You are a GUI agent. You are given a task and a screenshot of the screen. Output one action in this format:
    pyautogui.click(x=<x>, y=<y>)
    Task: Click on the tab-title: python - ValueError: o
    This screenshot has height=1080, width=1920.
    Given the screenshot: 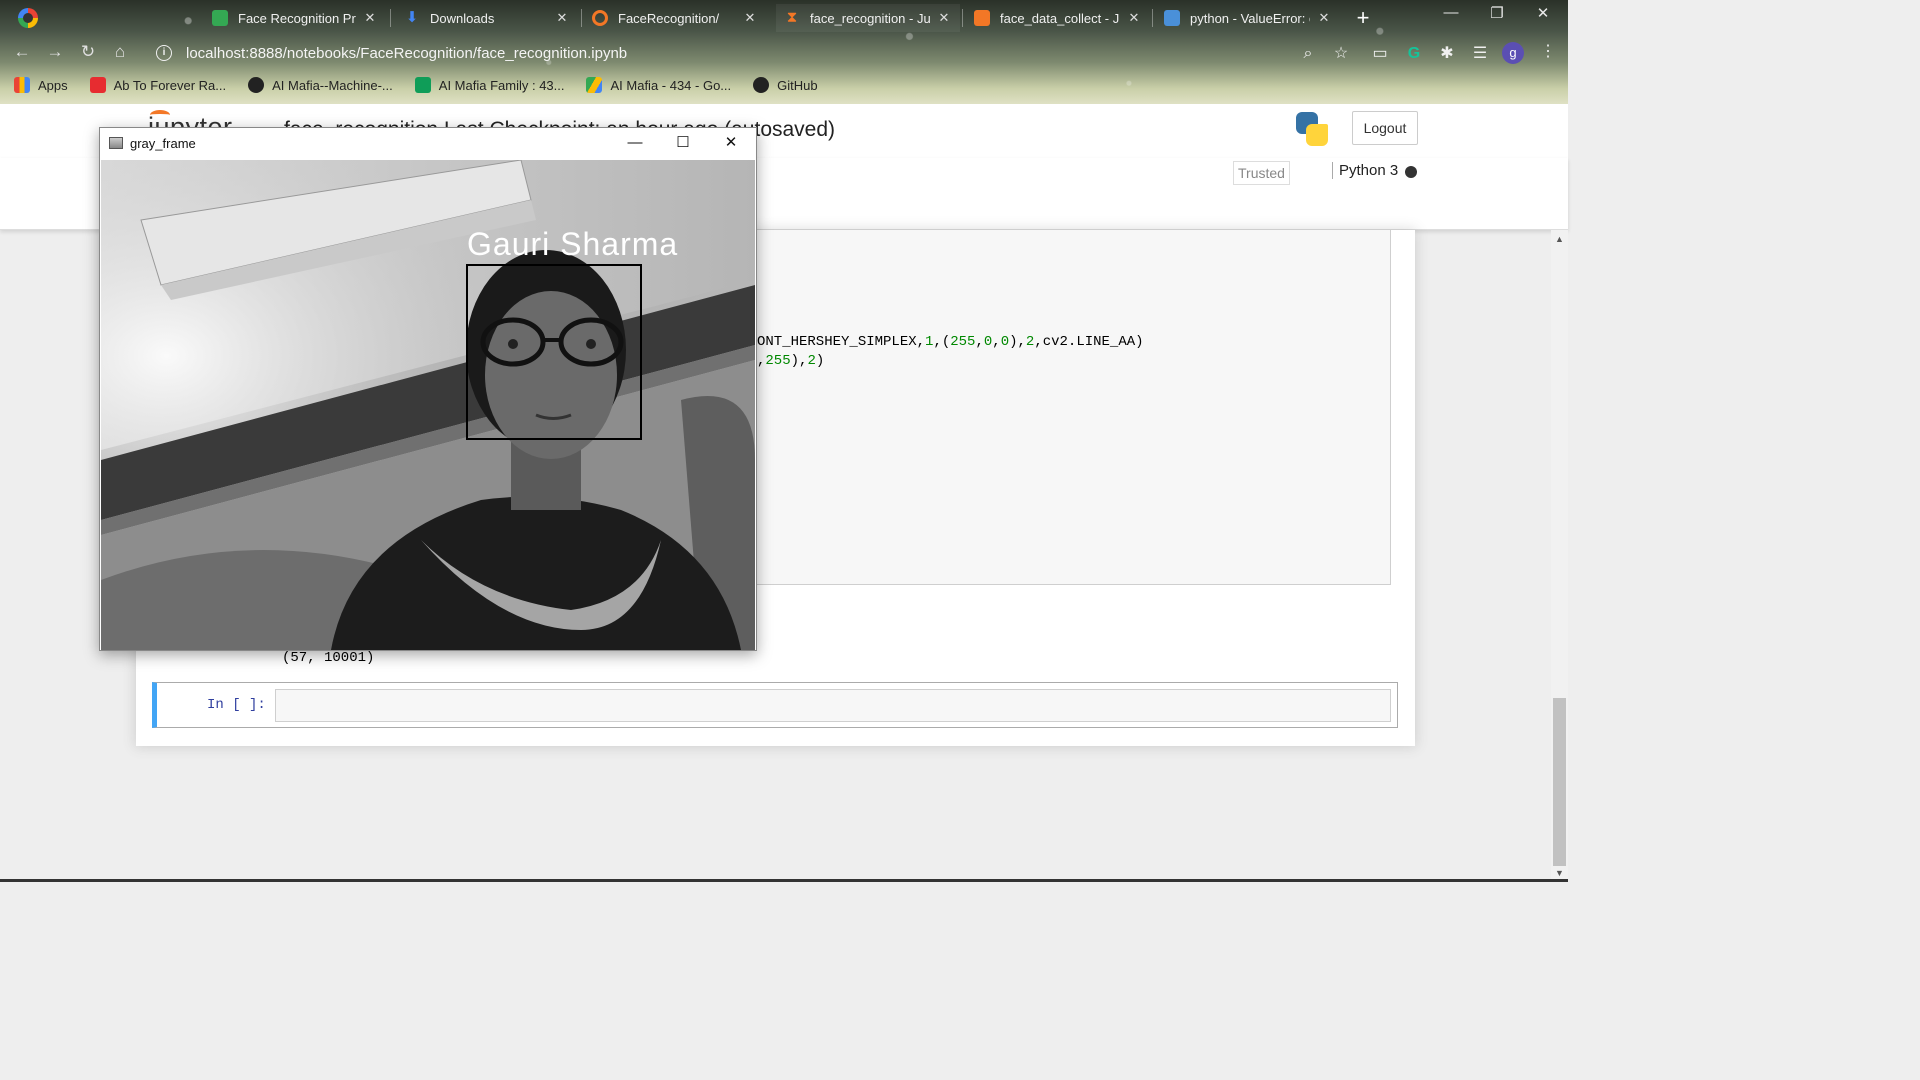 What is the action you would take?
    pyautogui.click(x=1250, y=18)
    